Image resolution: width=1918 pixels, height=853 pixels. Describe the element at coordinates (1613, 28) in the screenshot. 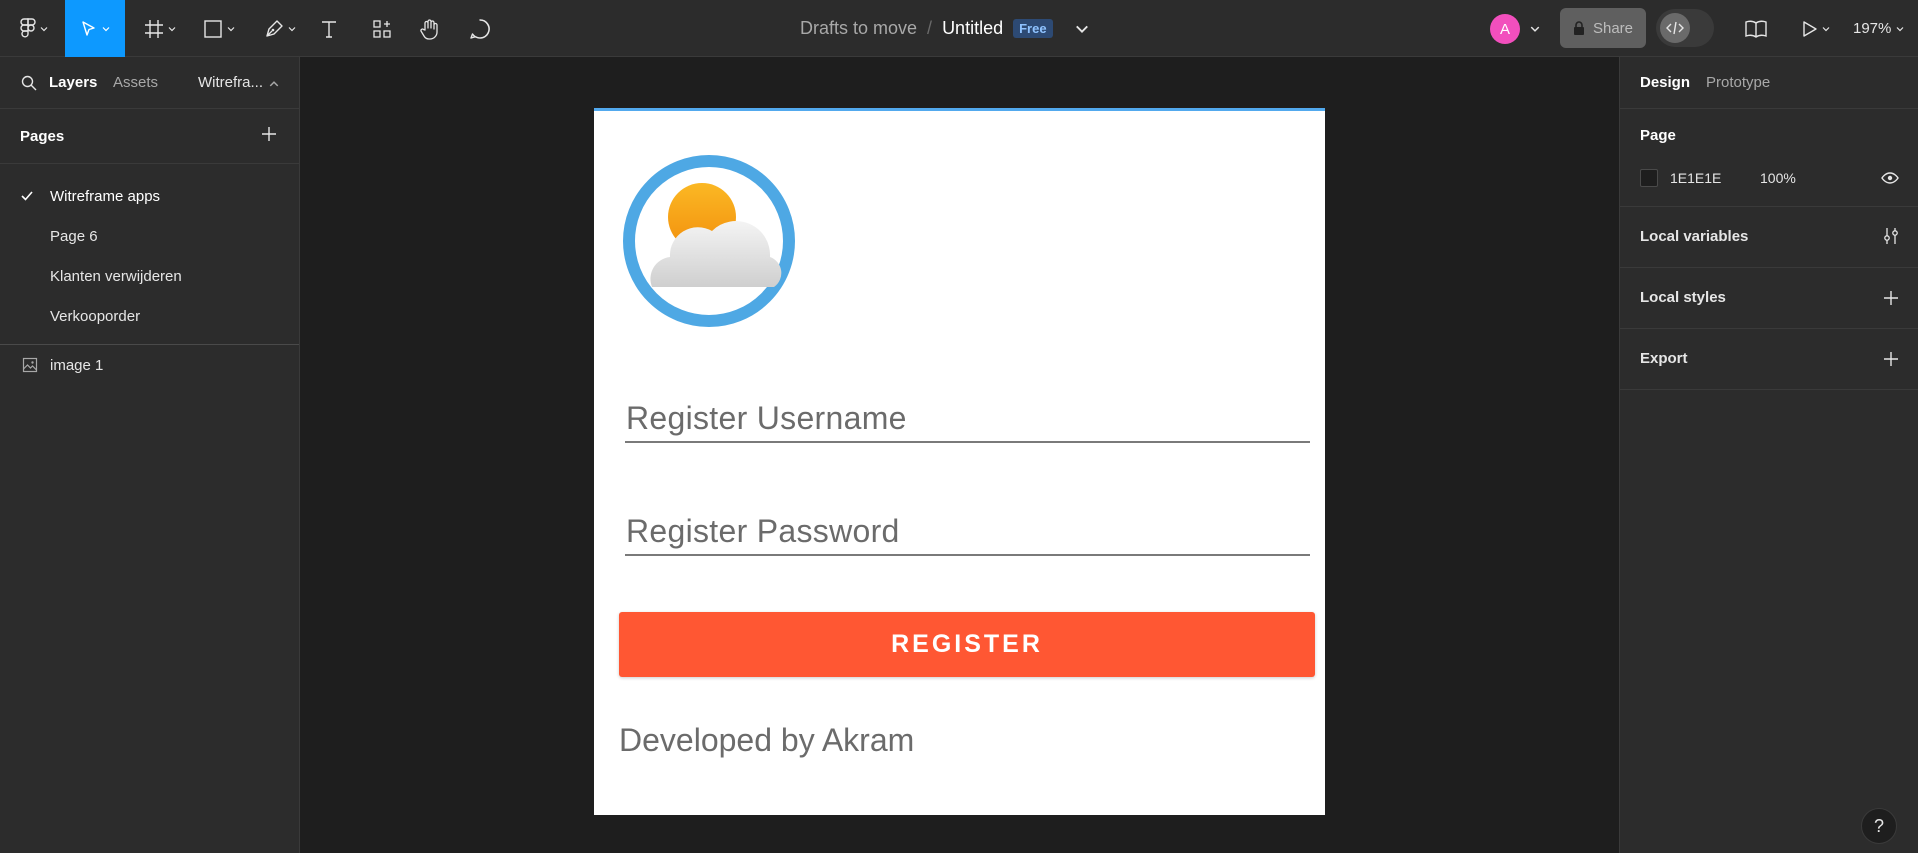

I see `share-label: Share` at that location.